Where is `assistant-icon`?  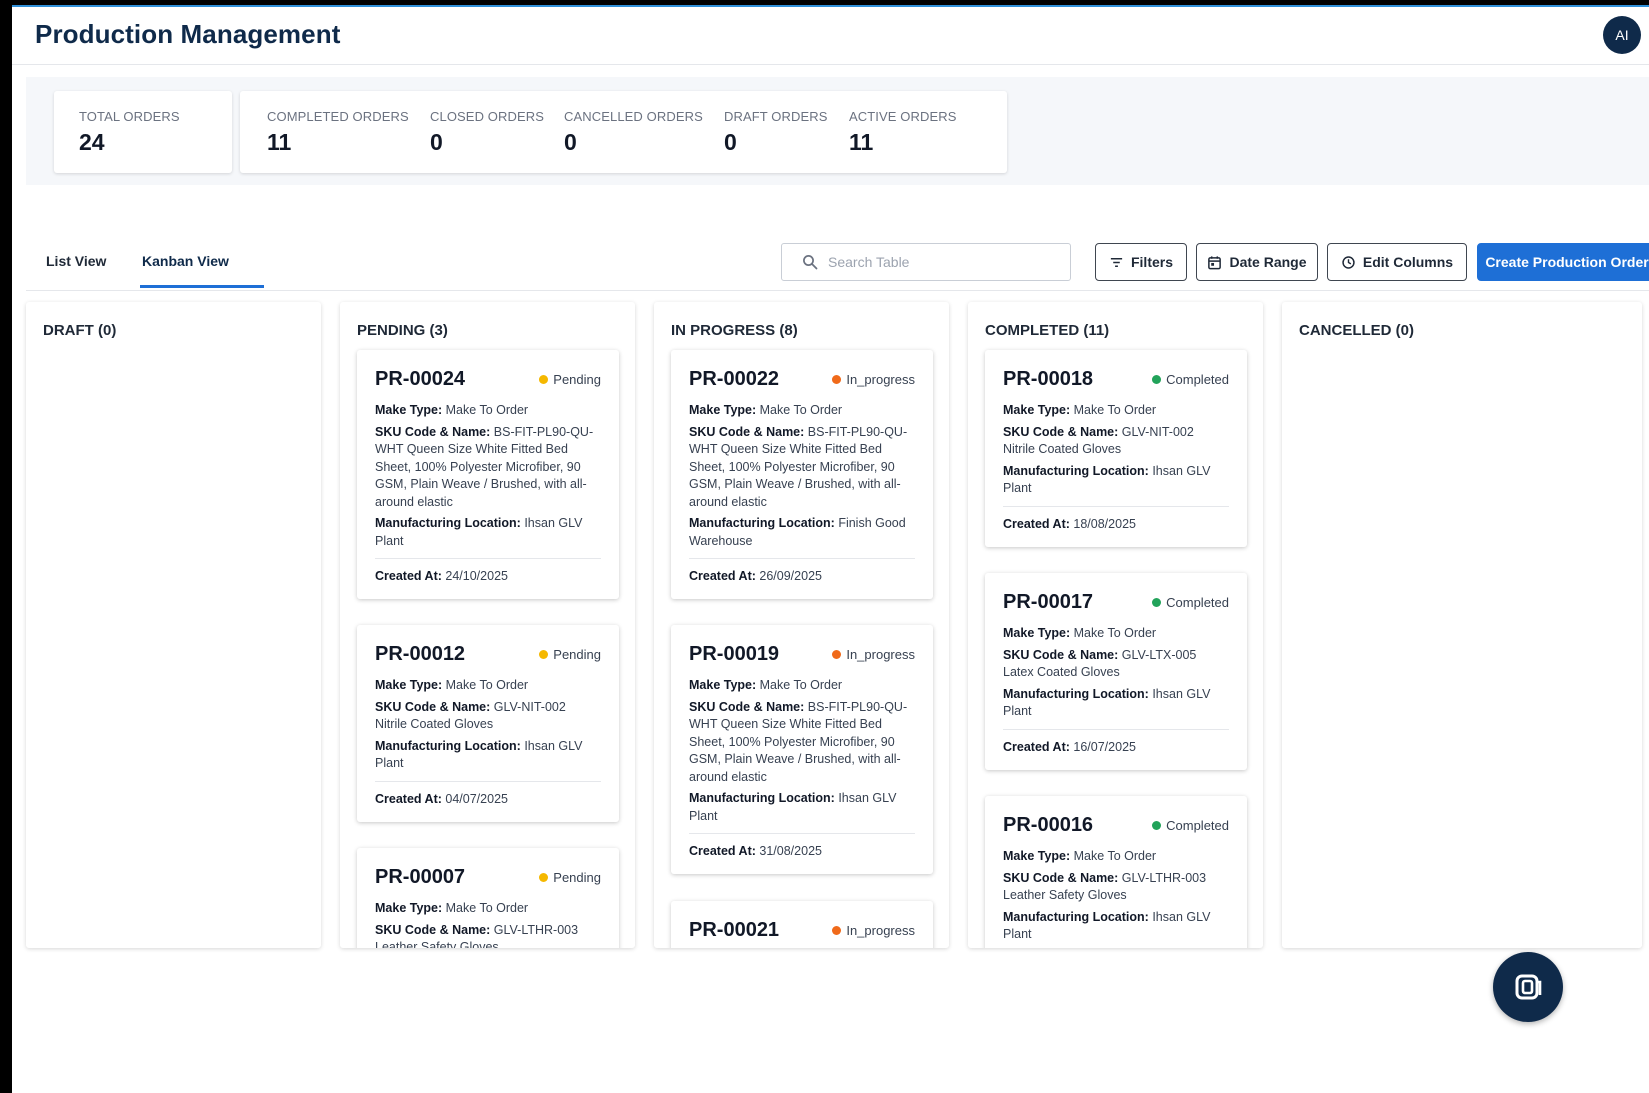
assistant-icon is located at coordinates (1528, 987).